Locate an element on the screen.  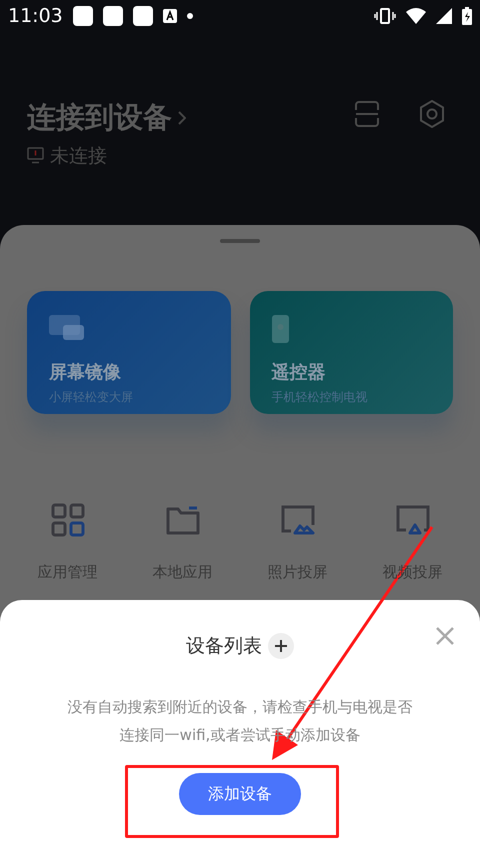
app-notification-icon is located at coordinates (169, 16).